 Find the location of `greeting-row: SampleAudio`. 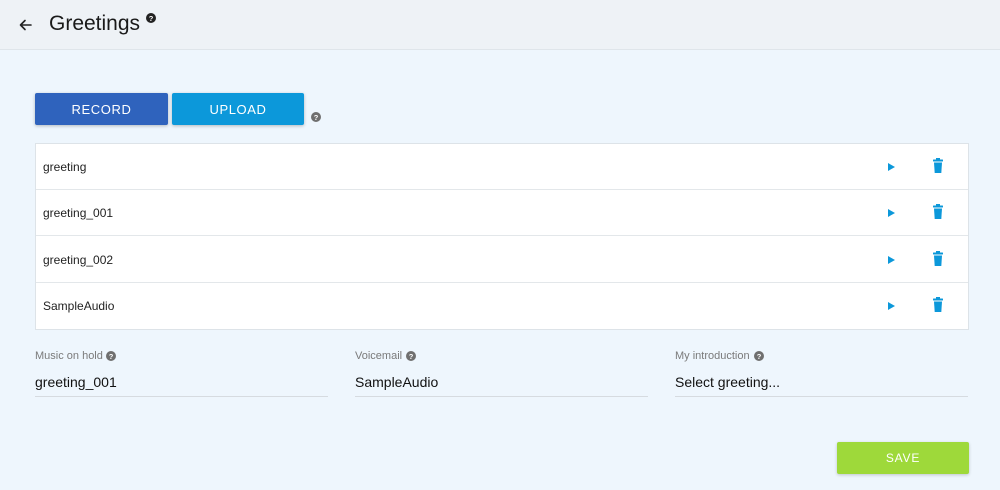

greeting-row: SampleAudio is located at coordinates (502, 306).